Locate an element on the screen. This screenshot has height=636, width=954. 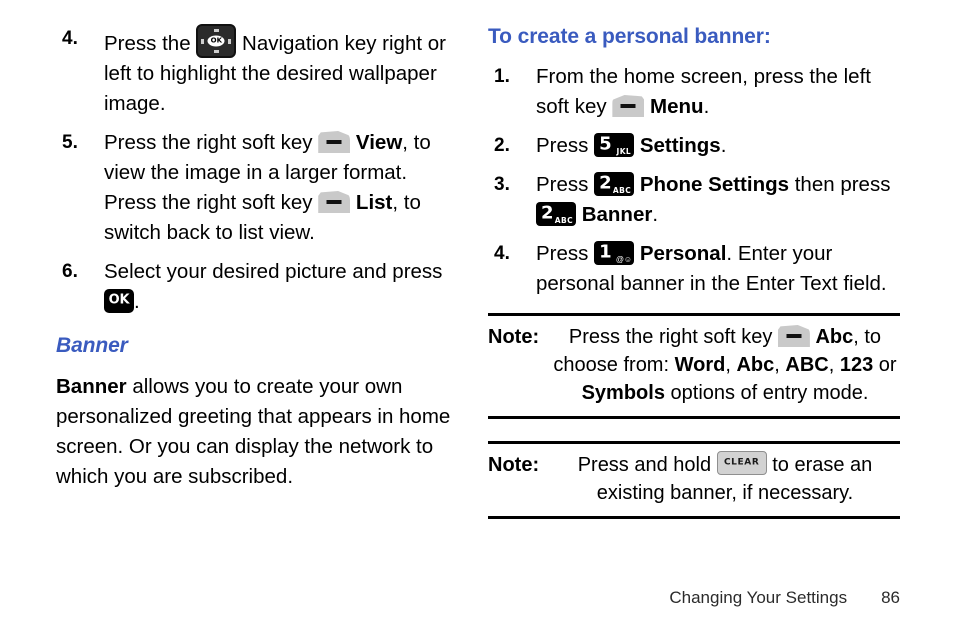
list-item: 2. Press 5 JKL Settings. is located at coordinates (694, 146).